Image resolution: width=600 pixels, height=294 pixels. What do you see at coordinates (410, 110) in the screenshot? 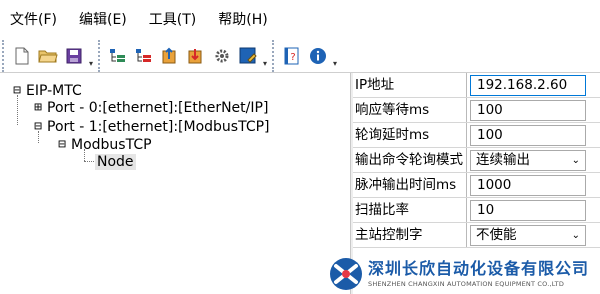
I see `property-name: 响应等待ms` at bounding box center [410, 110].